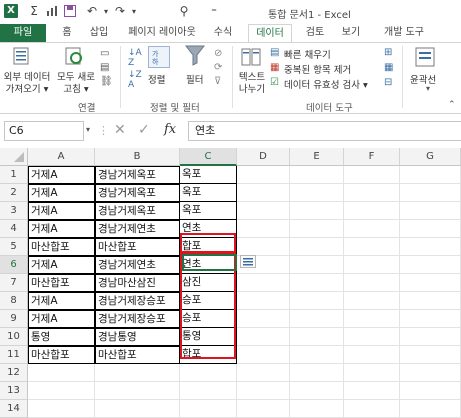 The width and height of the screenshot is (461, 418). Describe the element at coordinates (195, 55) in the screenshot. I see `filter-icon` at that location.